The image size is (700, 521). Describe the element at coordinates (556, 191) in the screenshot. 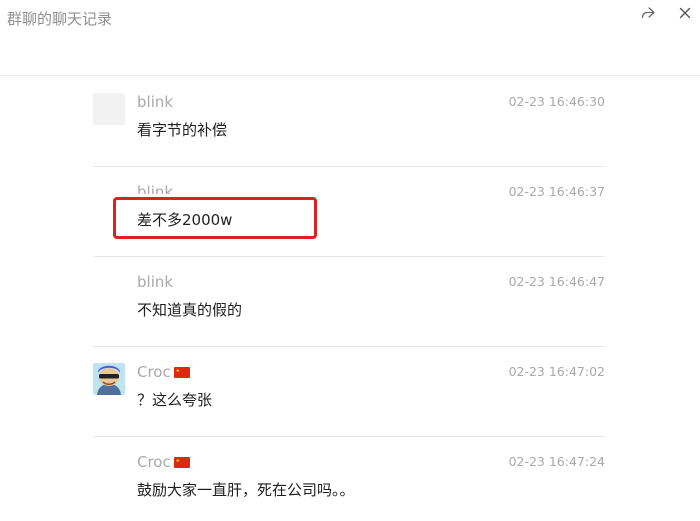

I see `message-time: 02-23 16:46:37` at that location.